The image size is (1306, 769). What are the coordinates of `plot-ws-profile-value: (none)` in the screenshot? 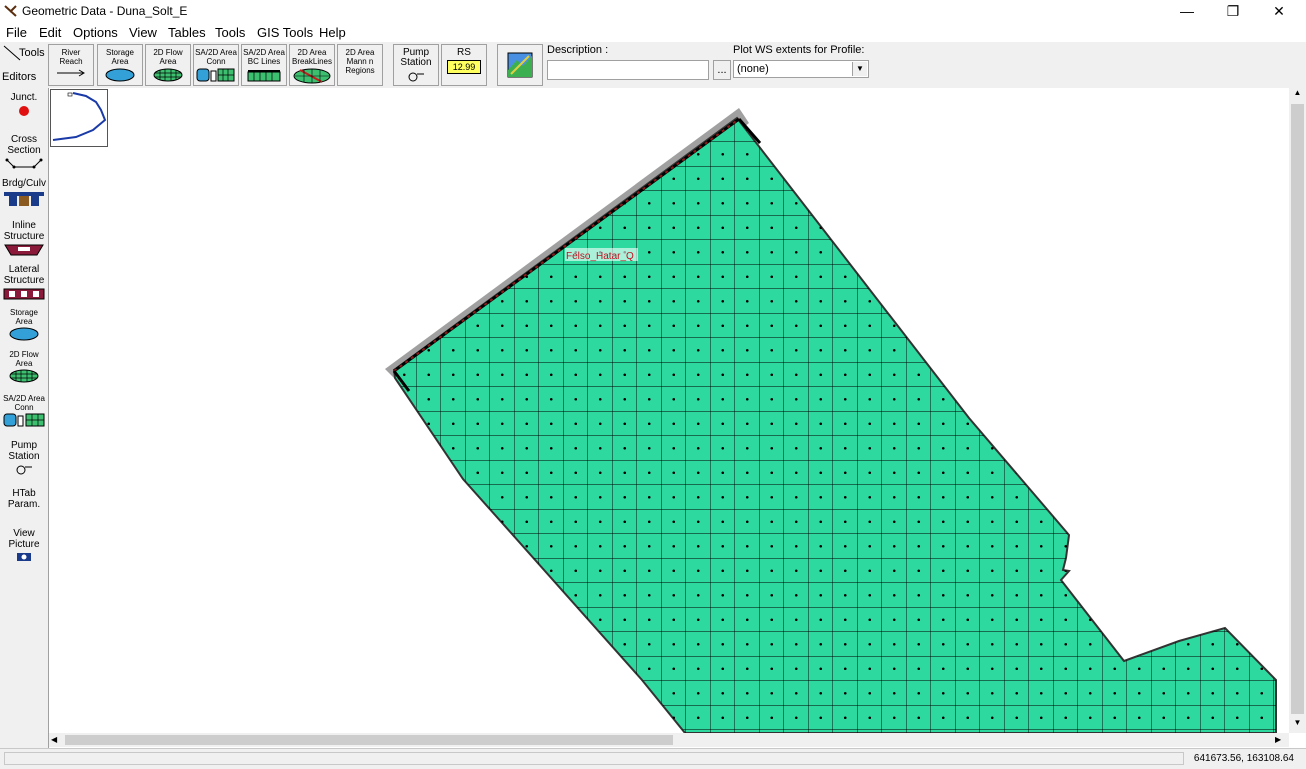 It's located at (753, 69).